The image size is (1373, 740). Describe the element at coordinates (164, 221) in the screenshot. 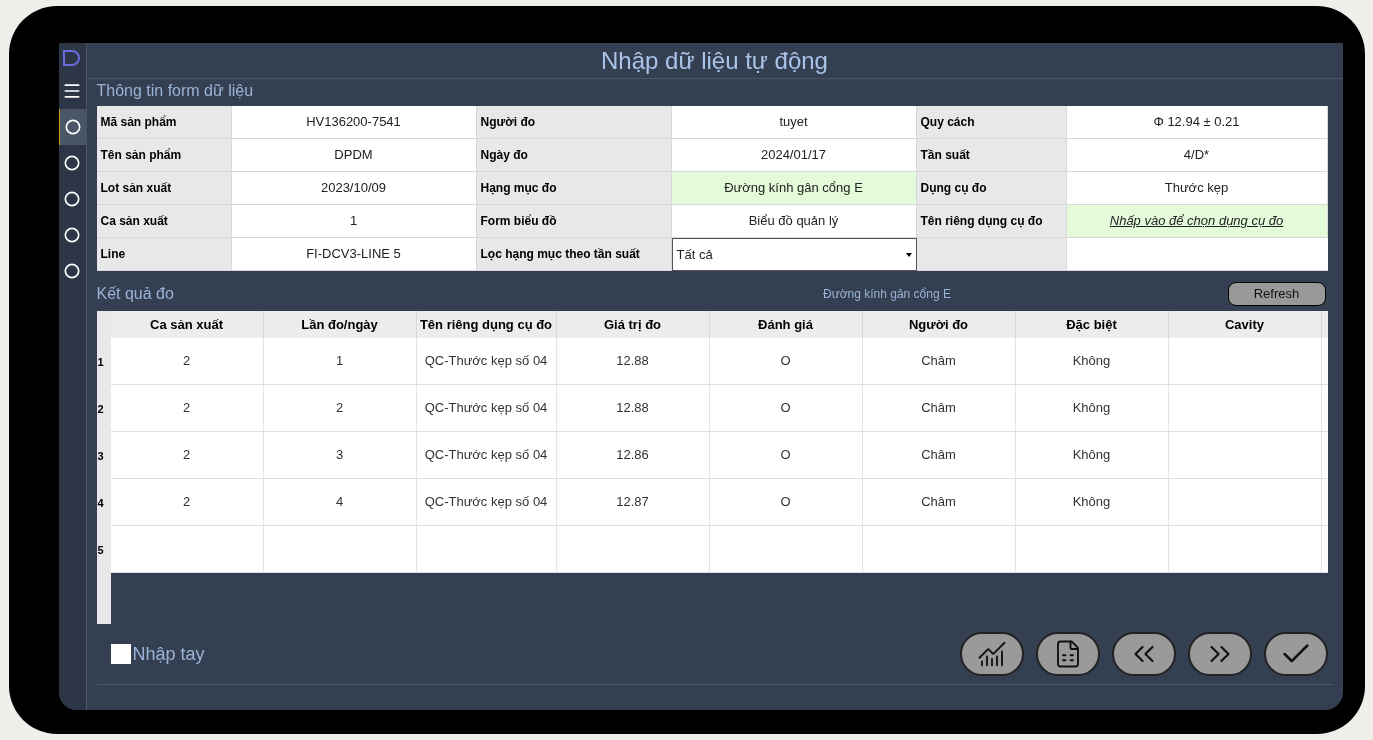

I see `field-label: Ca sản xuất` at that location.